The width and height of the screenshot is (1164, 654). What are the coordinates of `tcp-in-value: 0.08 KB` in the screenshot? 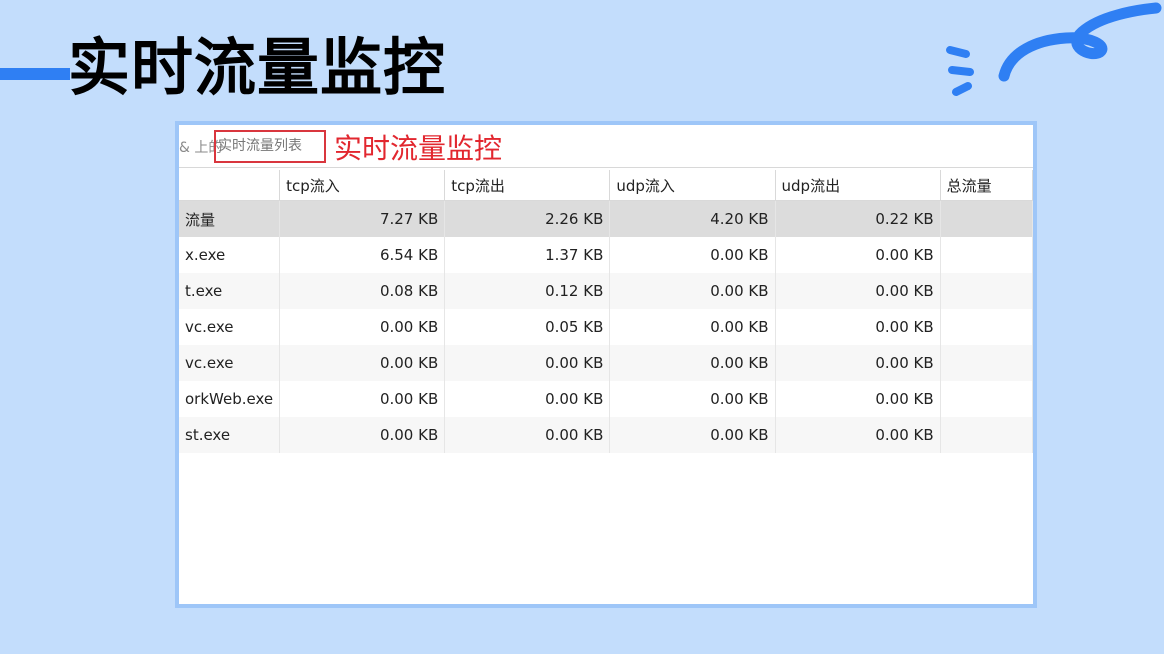 It's located at (362, 291).